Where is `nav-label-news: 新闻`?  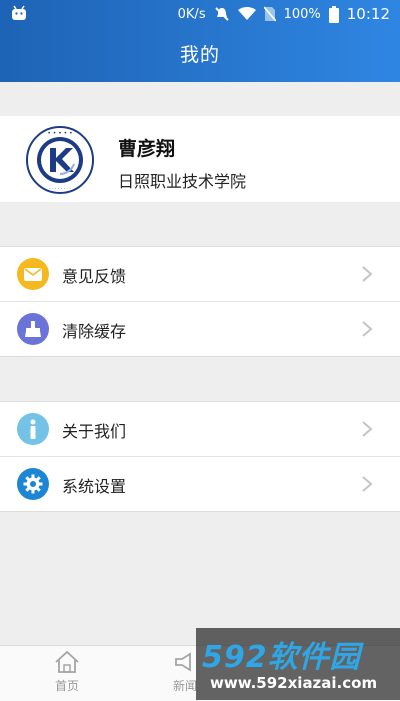 nav-label-news: 新闻 is located at coordinates (184, 686).